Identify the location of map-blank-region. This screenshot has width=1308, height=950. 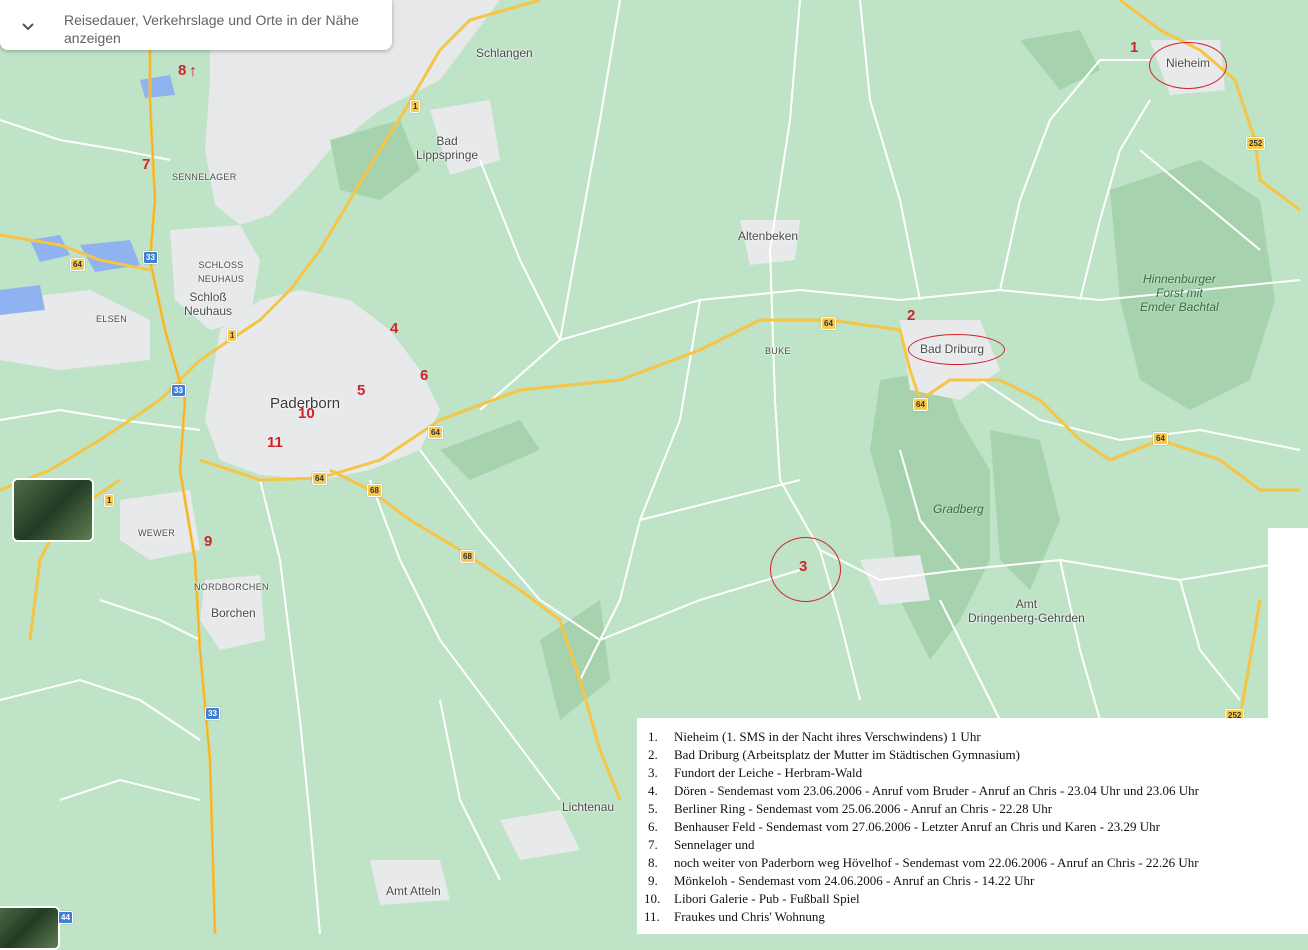
(1288, 623).